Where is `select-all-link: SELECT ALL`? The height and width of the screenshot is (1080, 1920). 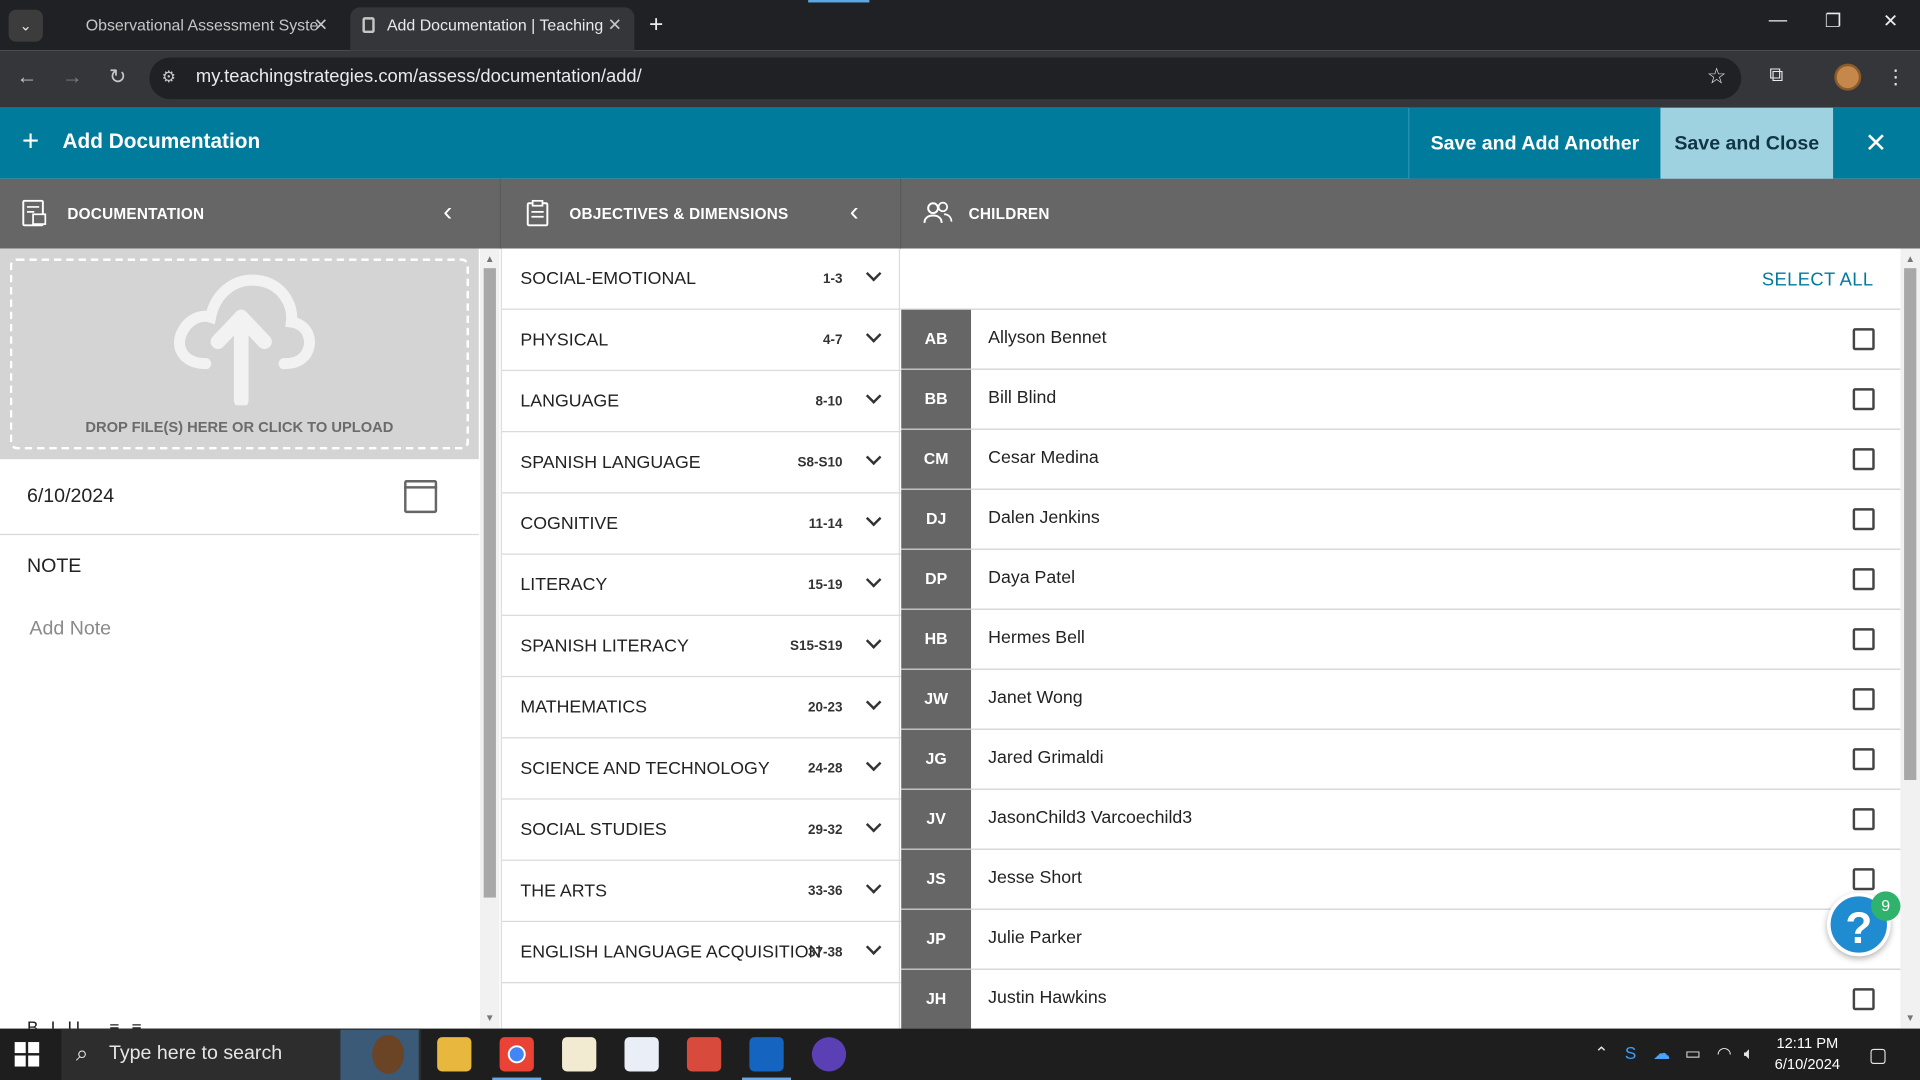
select-all-link: SELECT ALL is located at coordinates (1818, 279).